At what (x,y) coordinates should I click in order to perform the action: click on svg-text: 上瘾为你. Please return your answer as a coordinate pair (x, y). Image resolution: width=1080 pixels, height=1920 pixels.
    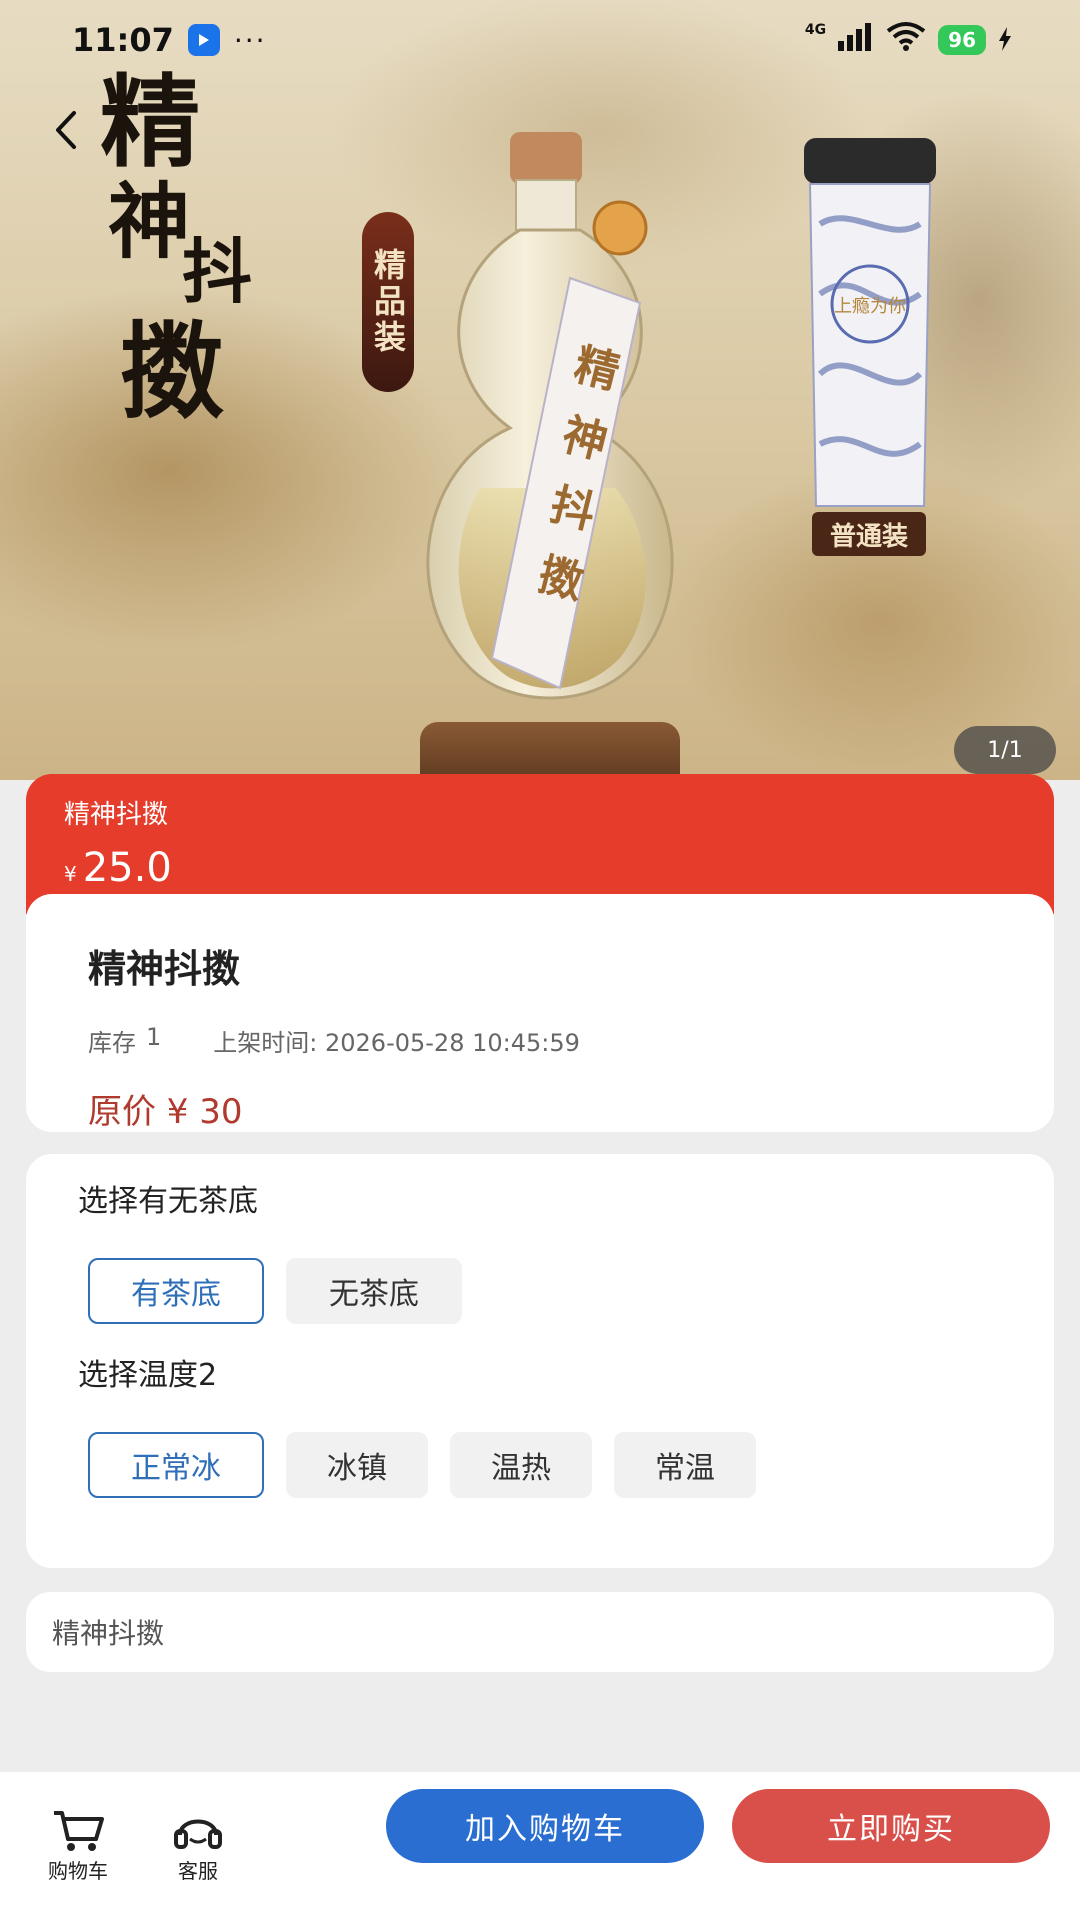
    Looking at the image, I should click on (870, 306).